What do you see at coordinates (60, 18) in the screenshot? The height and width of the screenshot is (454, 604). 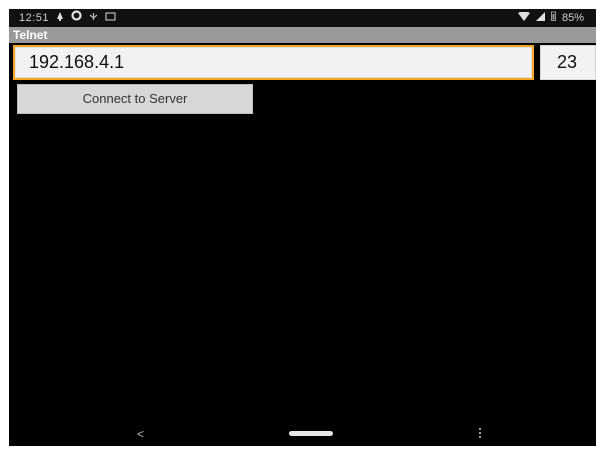 I see `notification-icon` at bounding box center [60, 18].